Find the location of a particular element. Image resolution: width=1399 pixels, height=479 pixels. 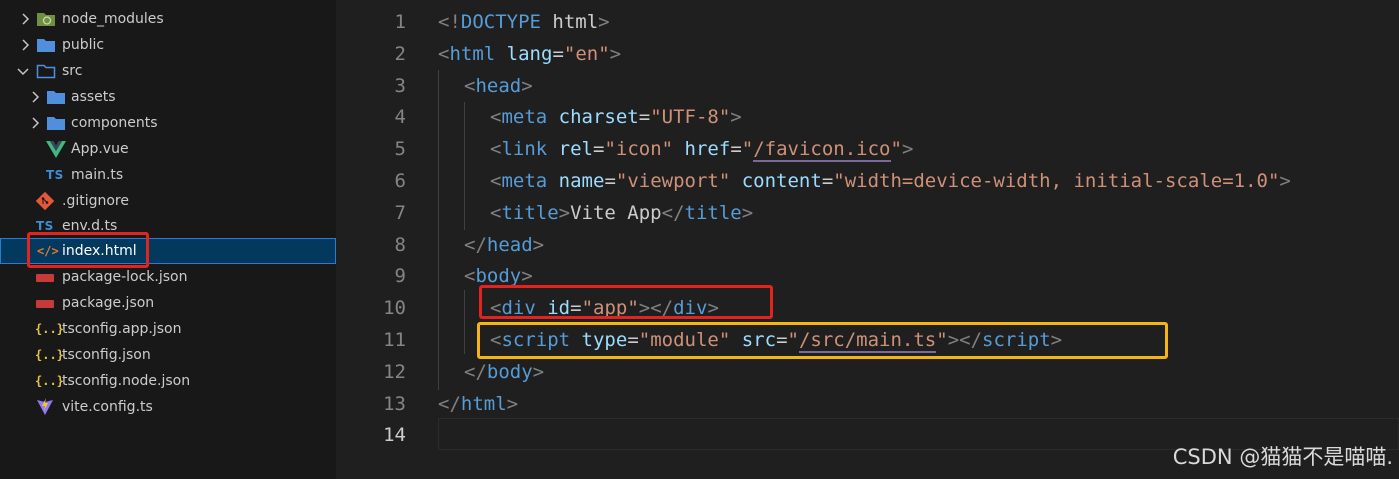

tree-item-label: .gitignore is located at coordinates (95, 201).